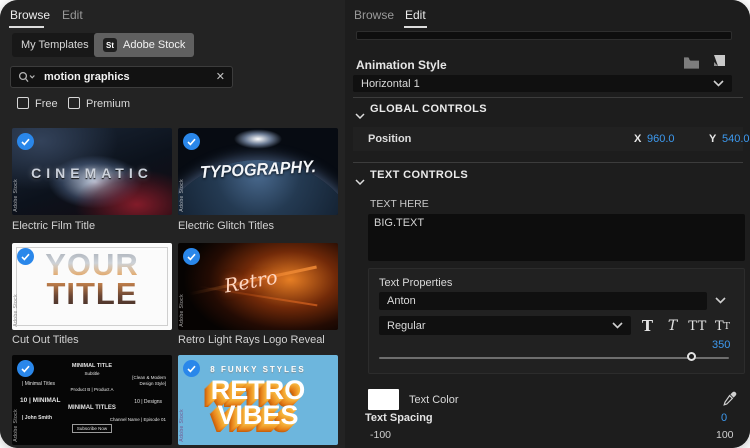 This screenshot has width=750, height=448. Describe the element at coordinates (416, 283) in the screenshot. I see `text-properties-label: Text Properties` at that location.